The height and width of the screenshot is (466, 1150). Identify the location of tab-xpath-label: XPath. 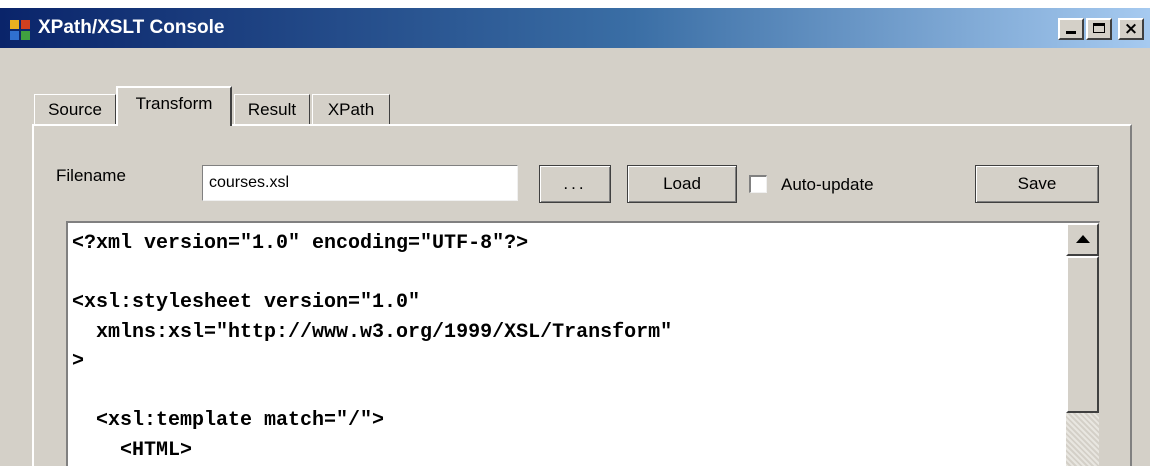
(351, 109).